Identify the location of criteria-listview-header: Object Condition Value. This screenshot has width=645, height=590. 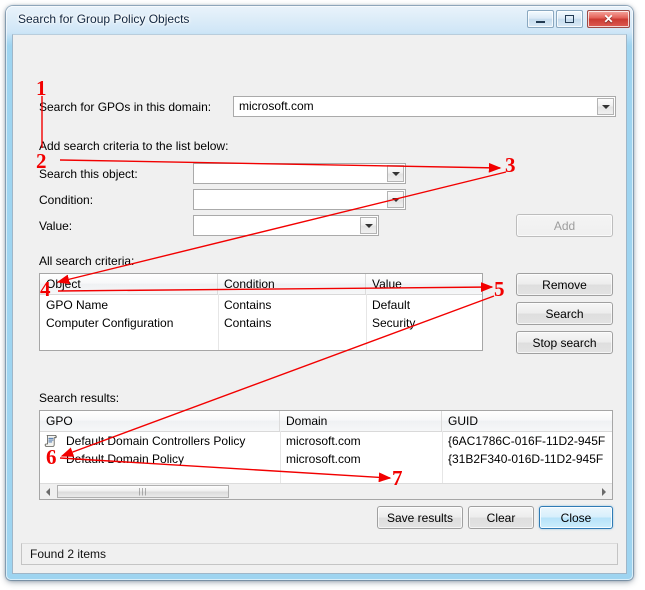
(261, 284).